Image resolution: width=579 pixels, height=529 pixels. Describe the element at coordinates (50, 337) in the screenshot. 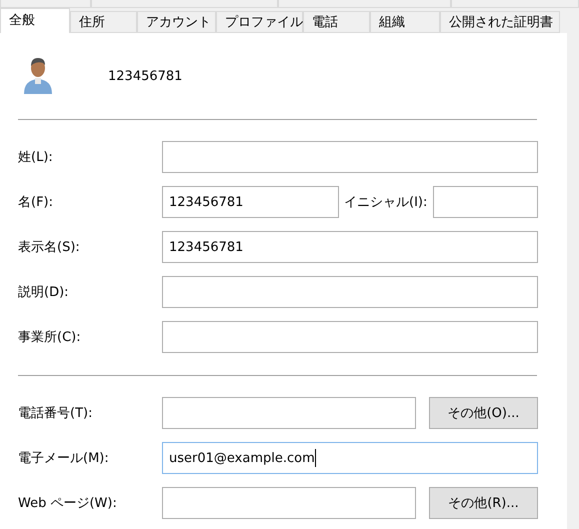

I see `field-label: 事業所(C):` at that location.